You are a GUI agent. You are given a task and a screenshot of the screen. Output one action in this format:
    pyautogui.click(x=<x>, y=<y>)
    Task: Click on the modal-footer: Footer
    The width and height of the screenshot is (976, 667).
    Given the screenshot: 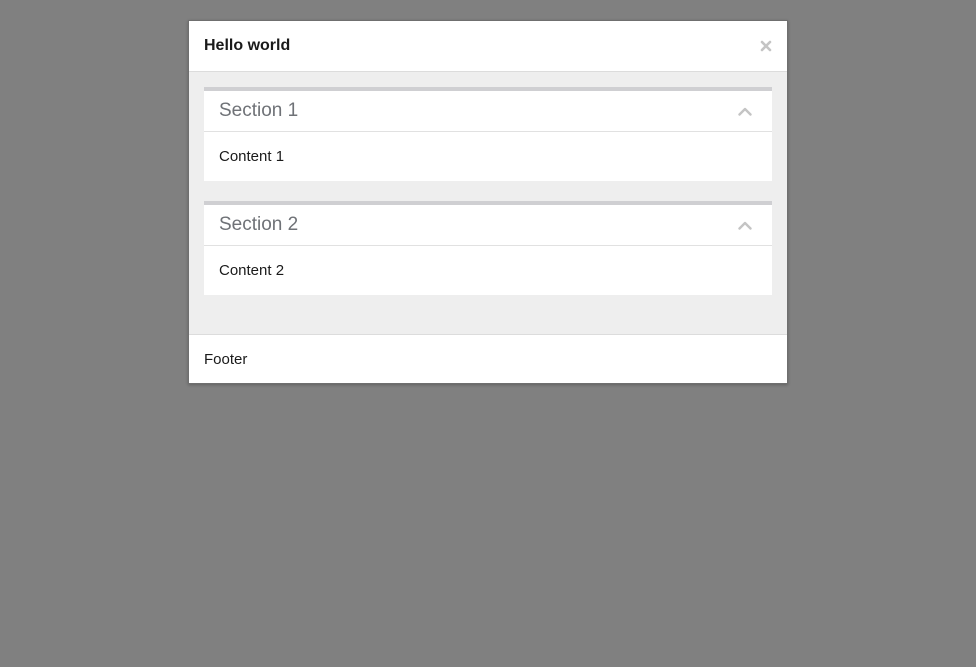 What is the action you would take?
    pyautogui.click(x=488, y=358)
    